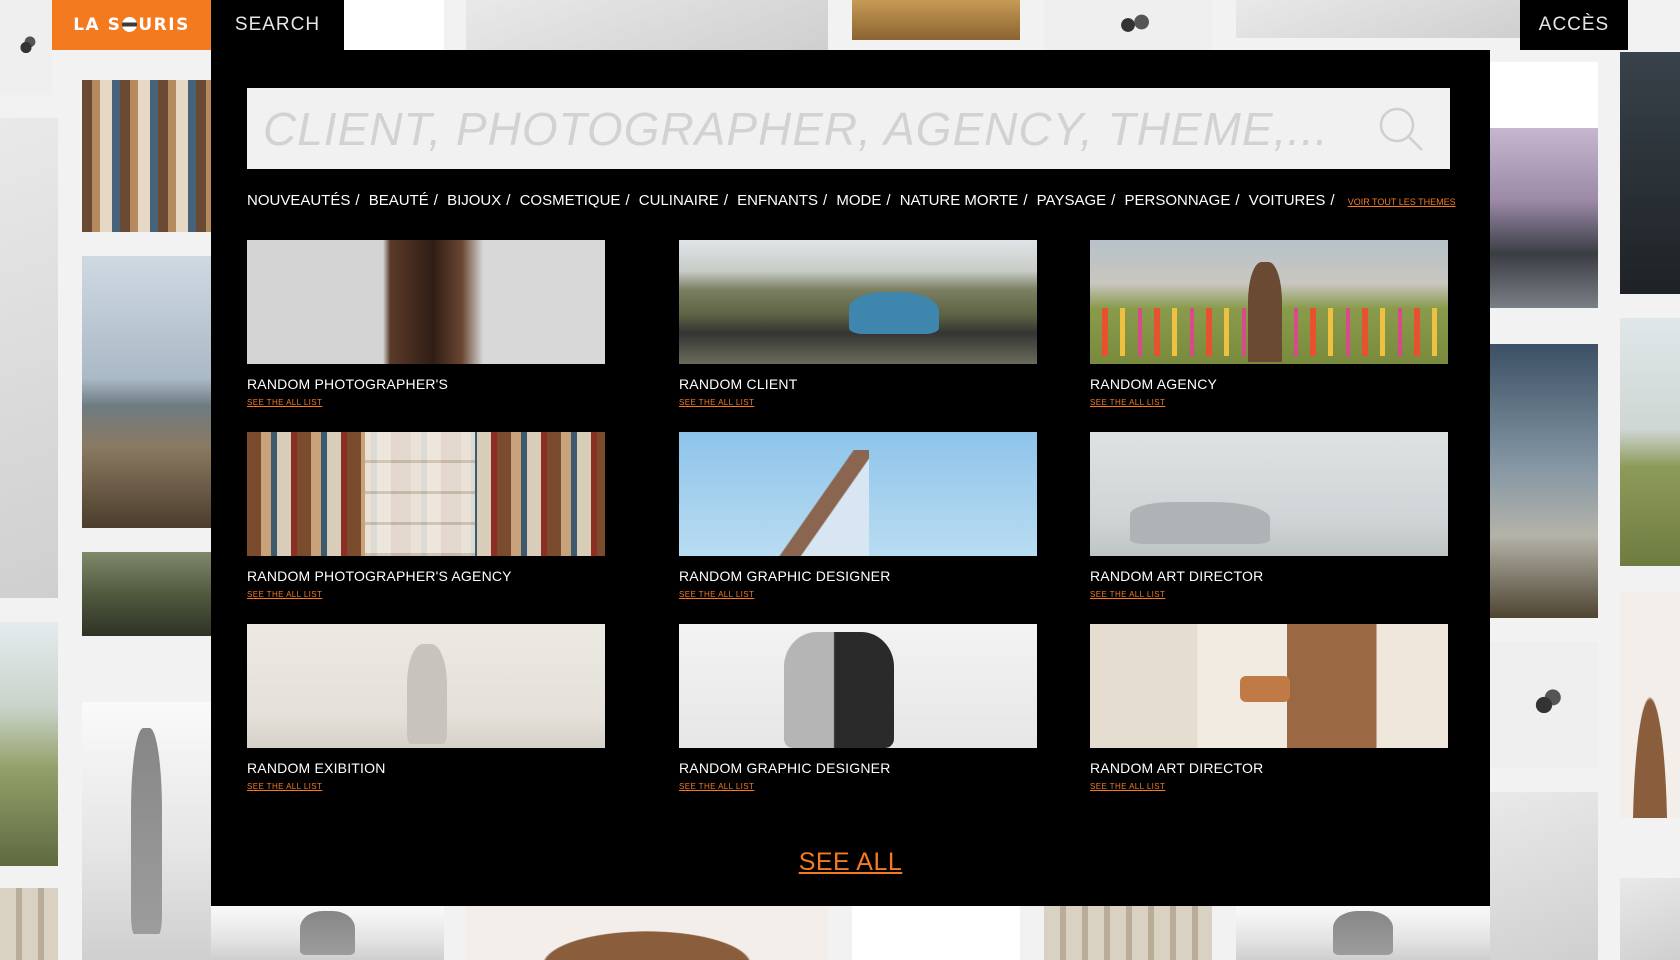  What do you see at coordinates (474, 200) in the screenshot?
I see `theme-link-bijoux: BIJOUX` at bounding box center [474, 200].